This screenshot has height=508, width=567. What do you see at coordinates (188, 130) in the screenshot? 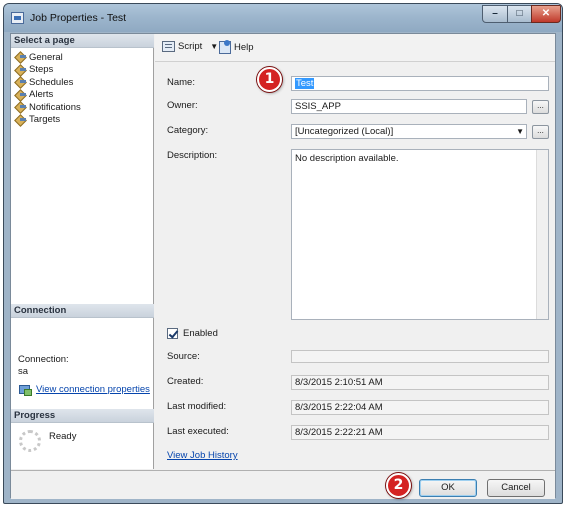
I see `category-label: Category:` at bounding box center [188, 130].